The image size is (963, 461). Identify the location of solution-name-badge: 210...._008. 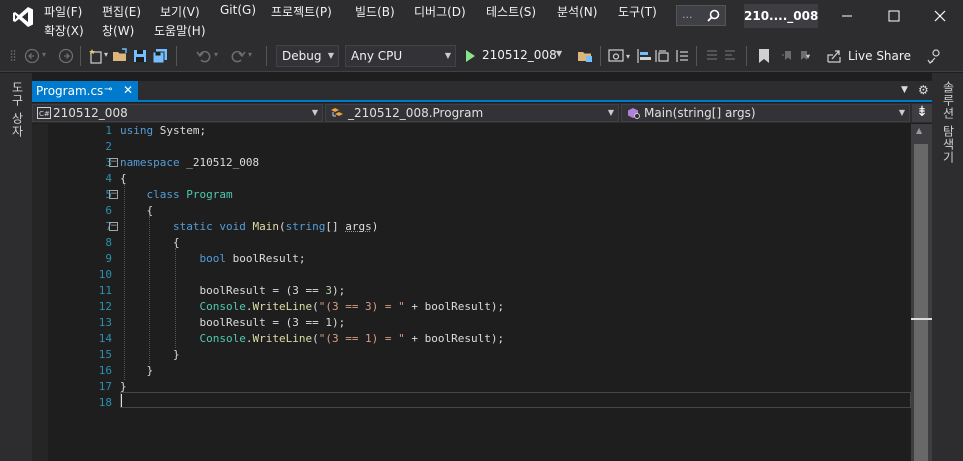
(781, 16).